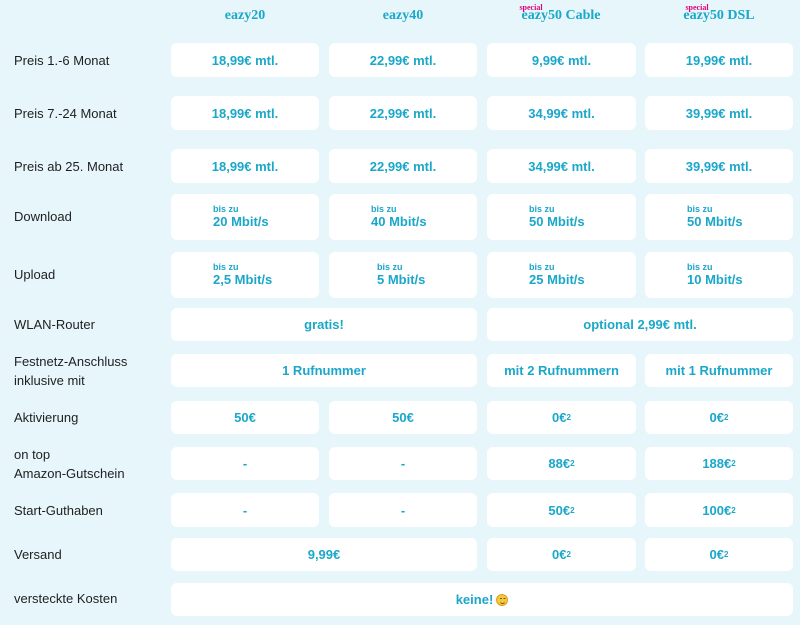 This screenshot has height=625, width=800. I want to click on upload-speed: 5 Mbit/s, so click(401, 279).